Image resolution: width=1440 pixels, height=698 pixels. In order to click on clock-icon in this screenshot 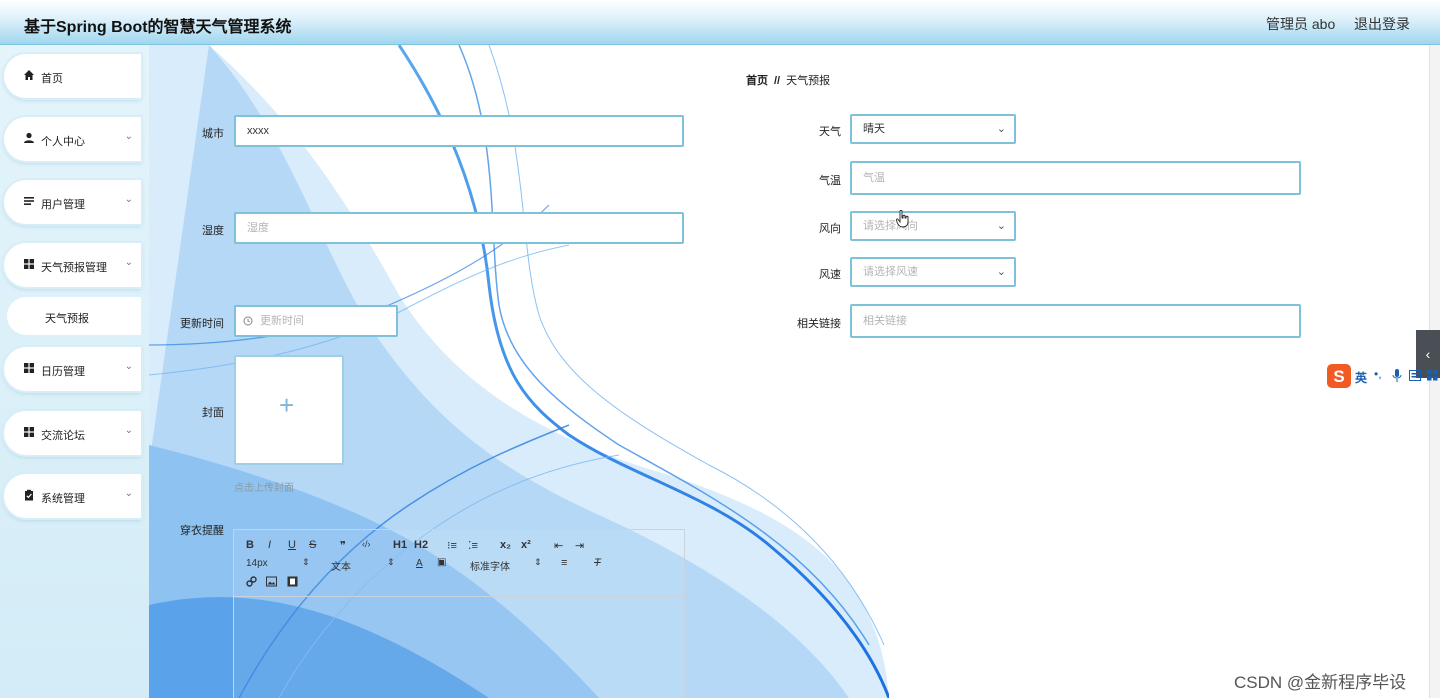, I will do `click(248, 321)`.